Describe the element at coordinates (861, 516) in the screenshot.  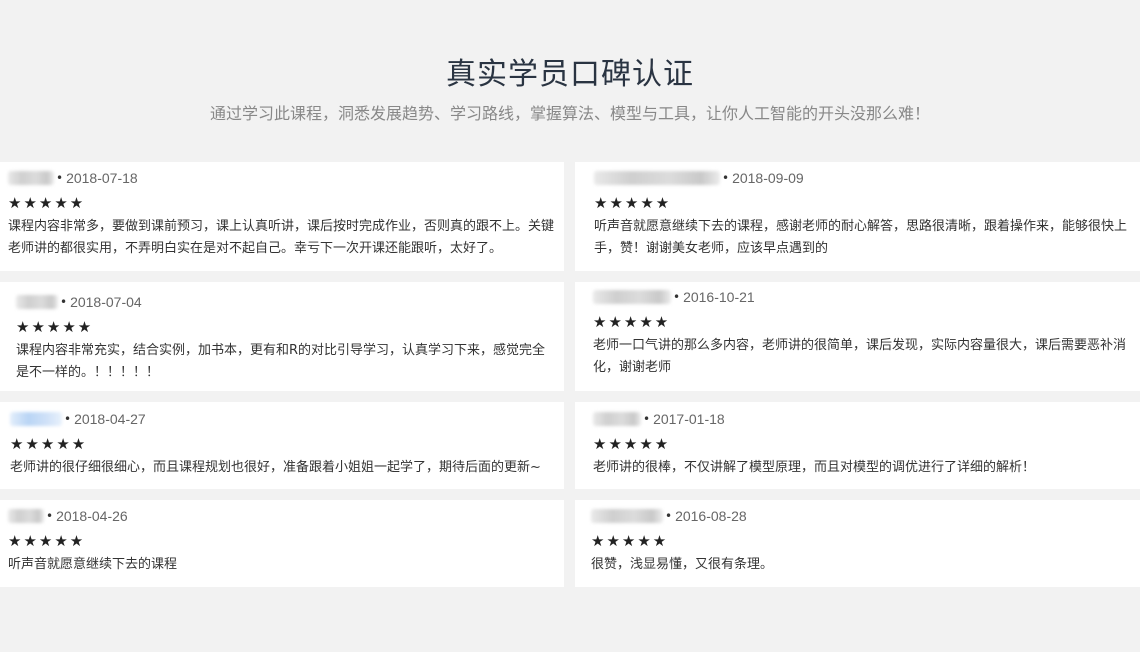
I see `review-meta: • 2016-08-28` at that location.